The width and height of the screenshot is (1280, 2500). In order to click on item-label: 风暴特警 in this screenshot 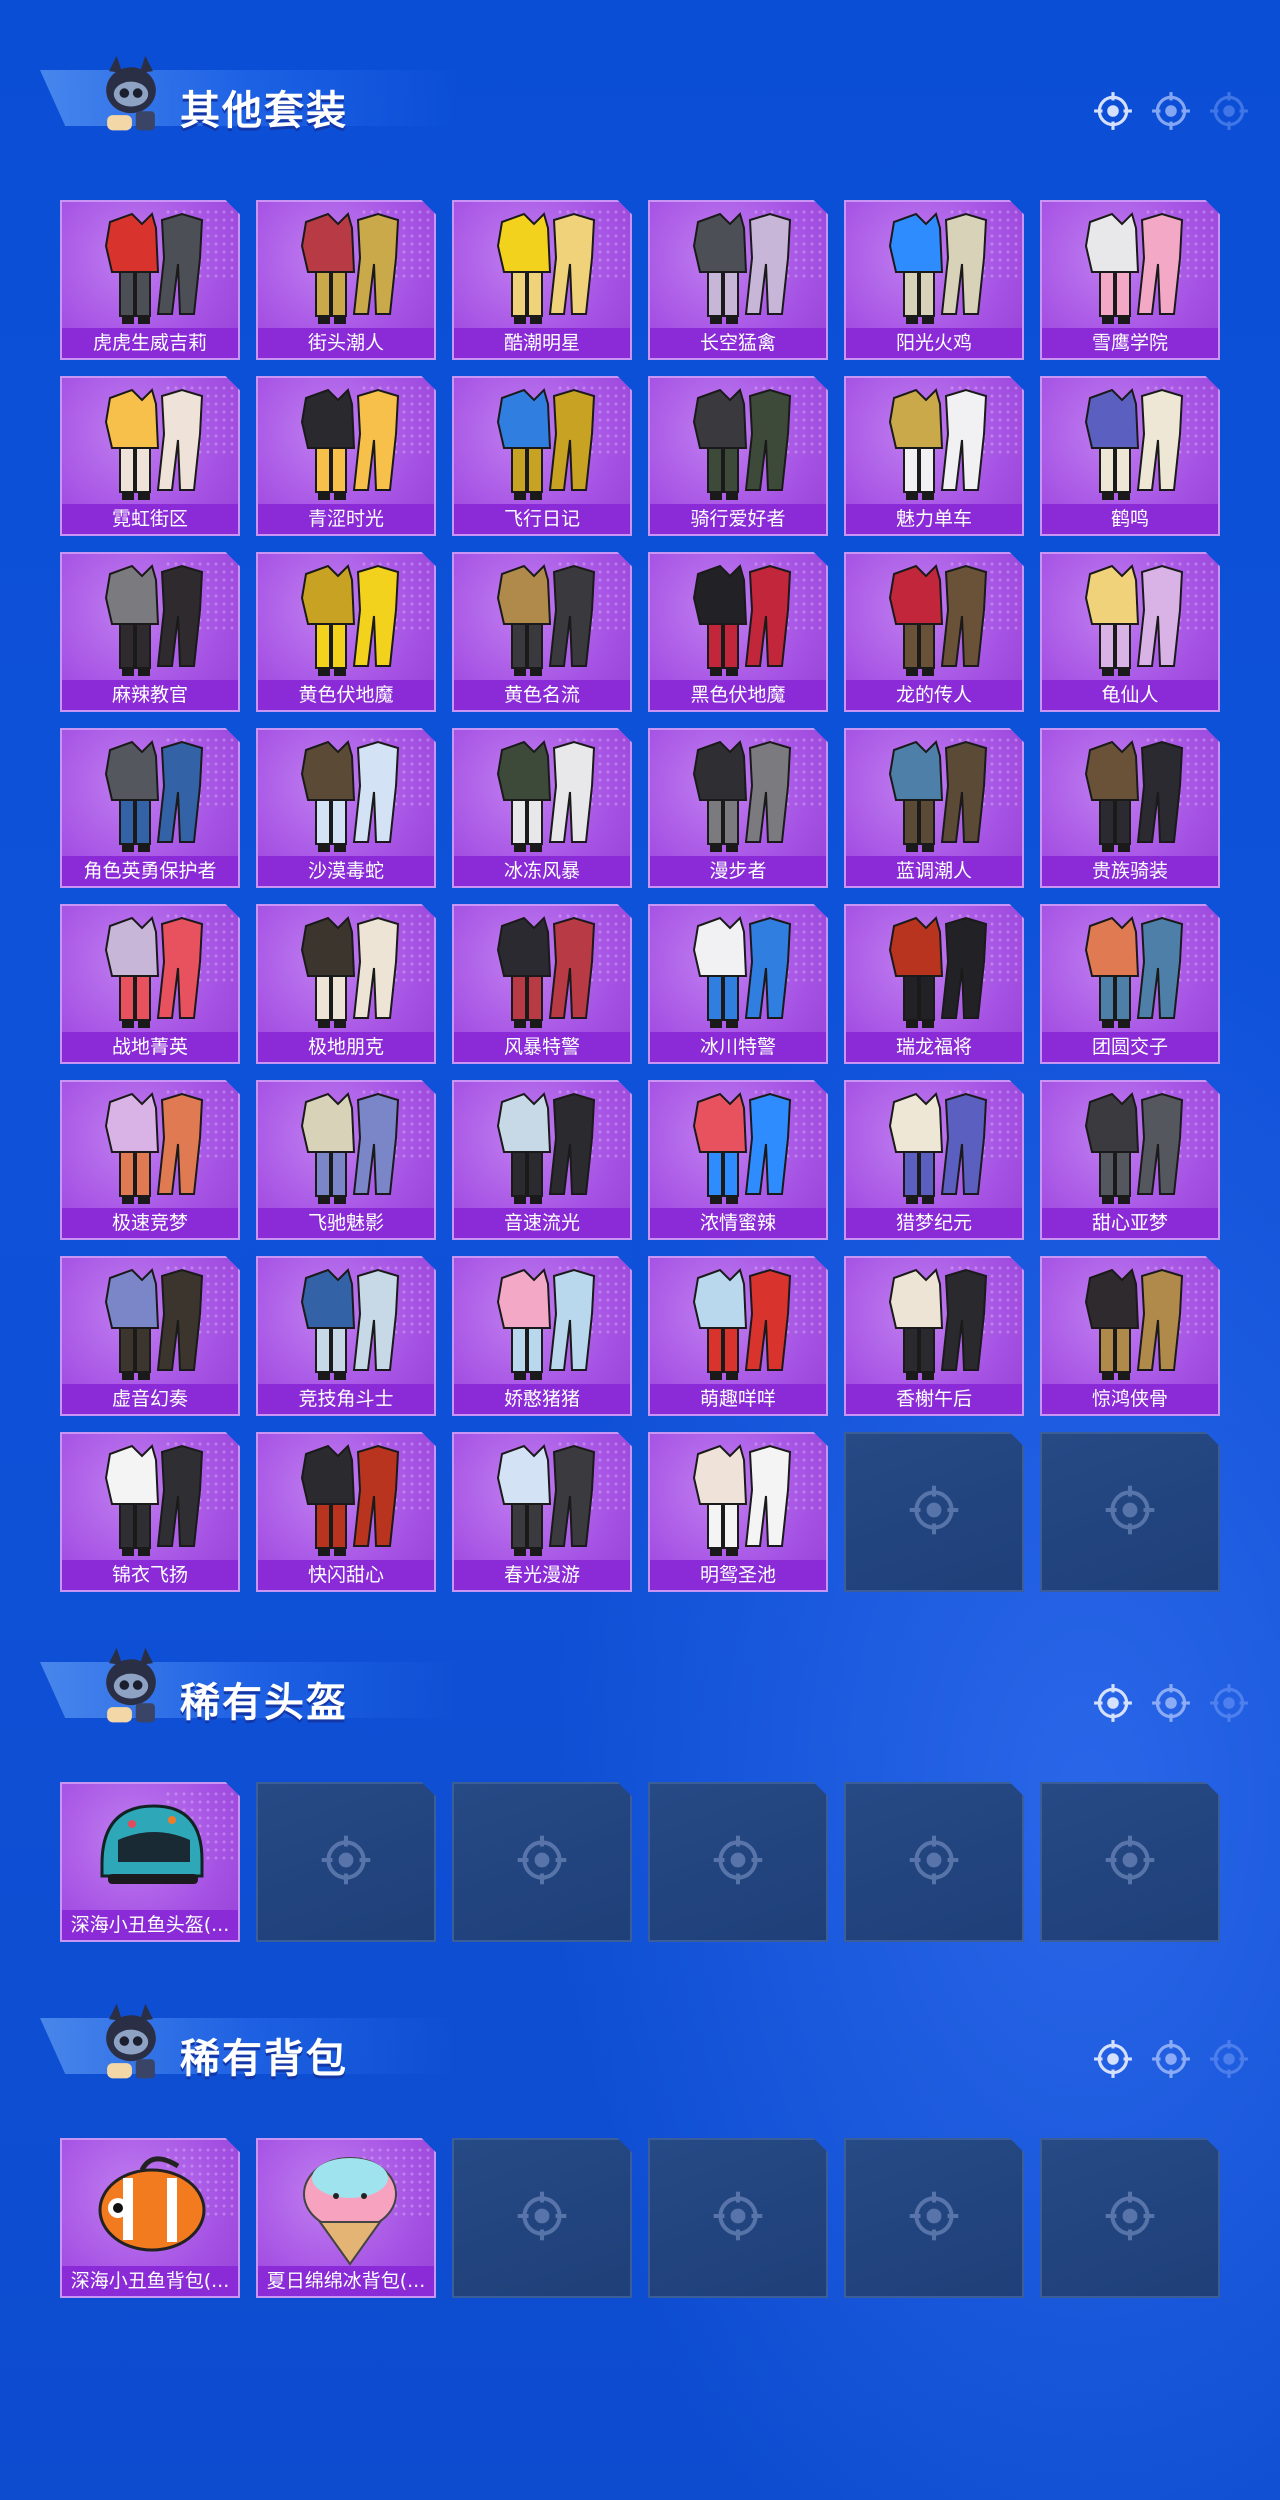, I will do `click(542, 1047)`.